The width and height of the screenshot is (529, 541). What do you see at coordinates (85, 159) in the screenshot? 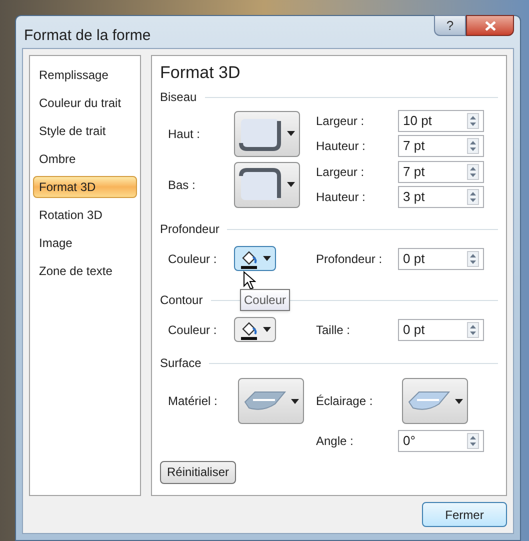
I see `category-item: Ombre` at bounding box center [85, 159].